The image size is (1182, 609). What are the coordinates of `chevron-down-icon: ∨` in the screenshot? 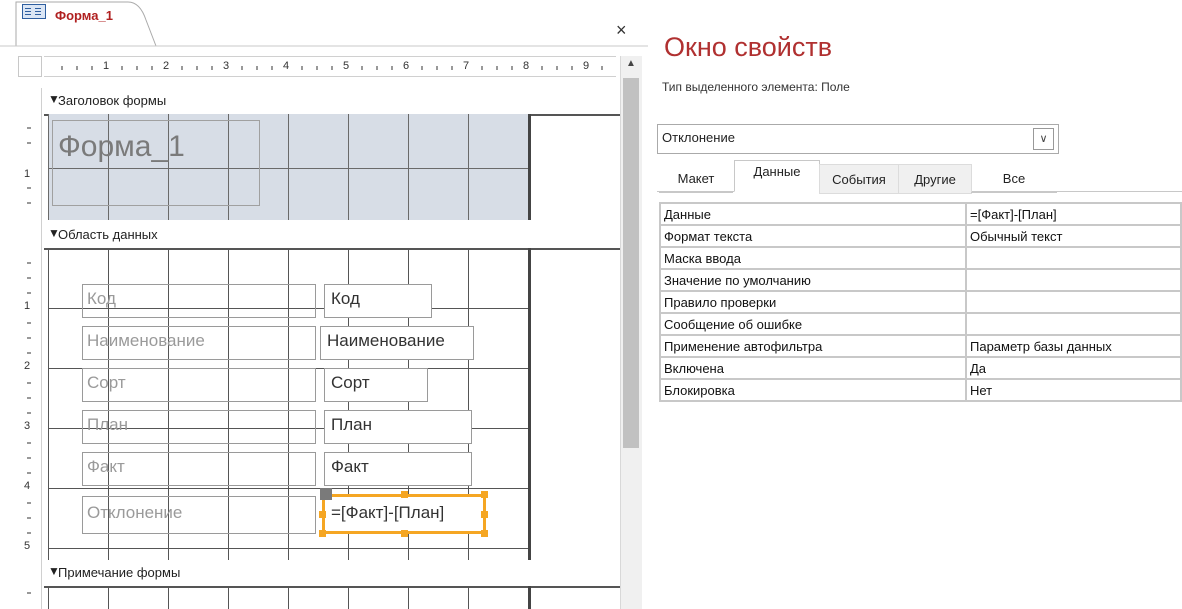 It's located at (1043, 139).